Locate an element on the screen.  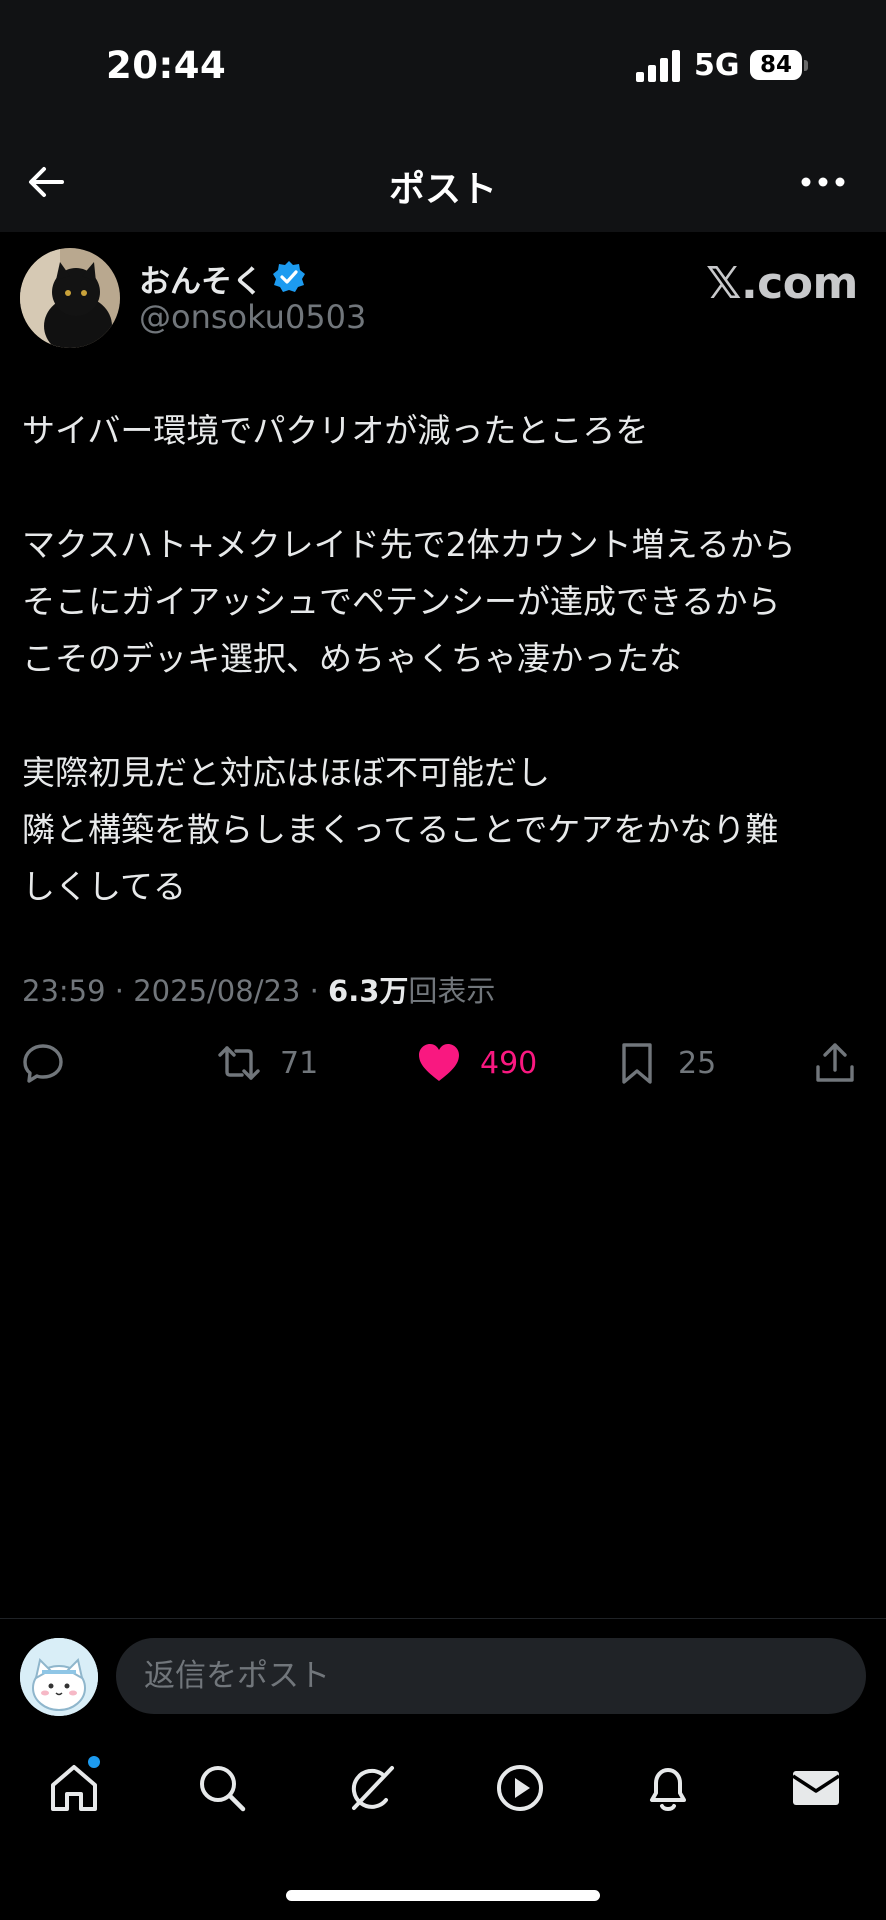
post-line: サイバー環境でパクリオが減ったところを is located at coordinates (335, 430).